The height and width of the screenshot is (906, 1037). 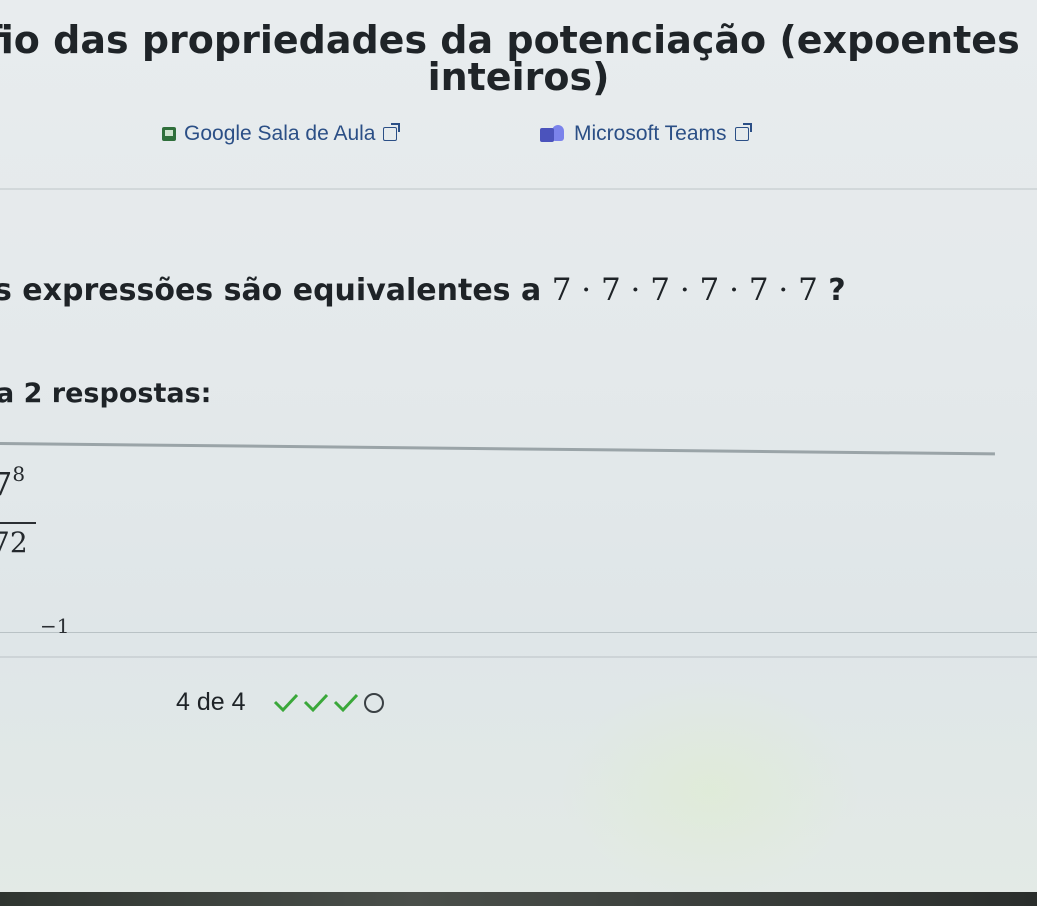 I want to click on screen-bezel, so click(x=518, y=899).